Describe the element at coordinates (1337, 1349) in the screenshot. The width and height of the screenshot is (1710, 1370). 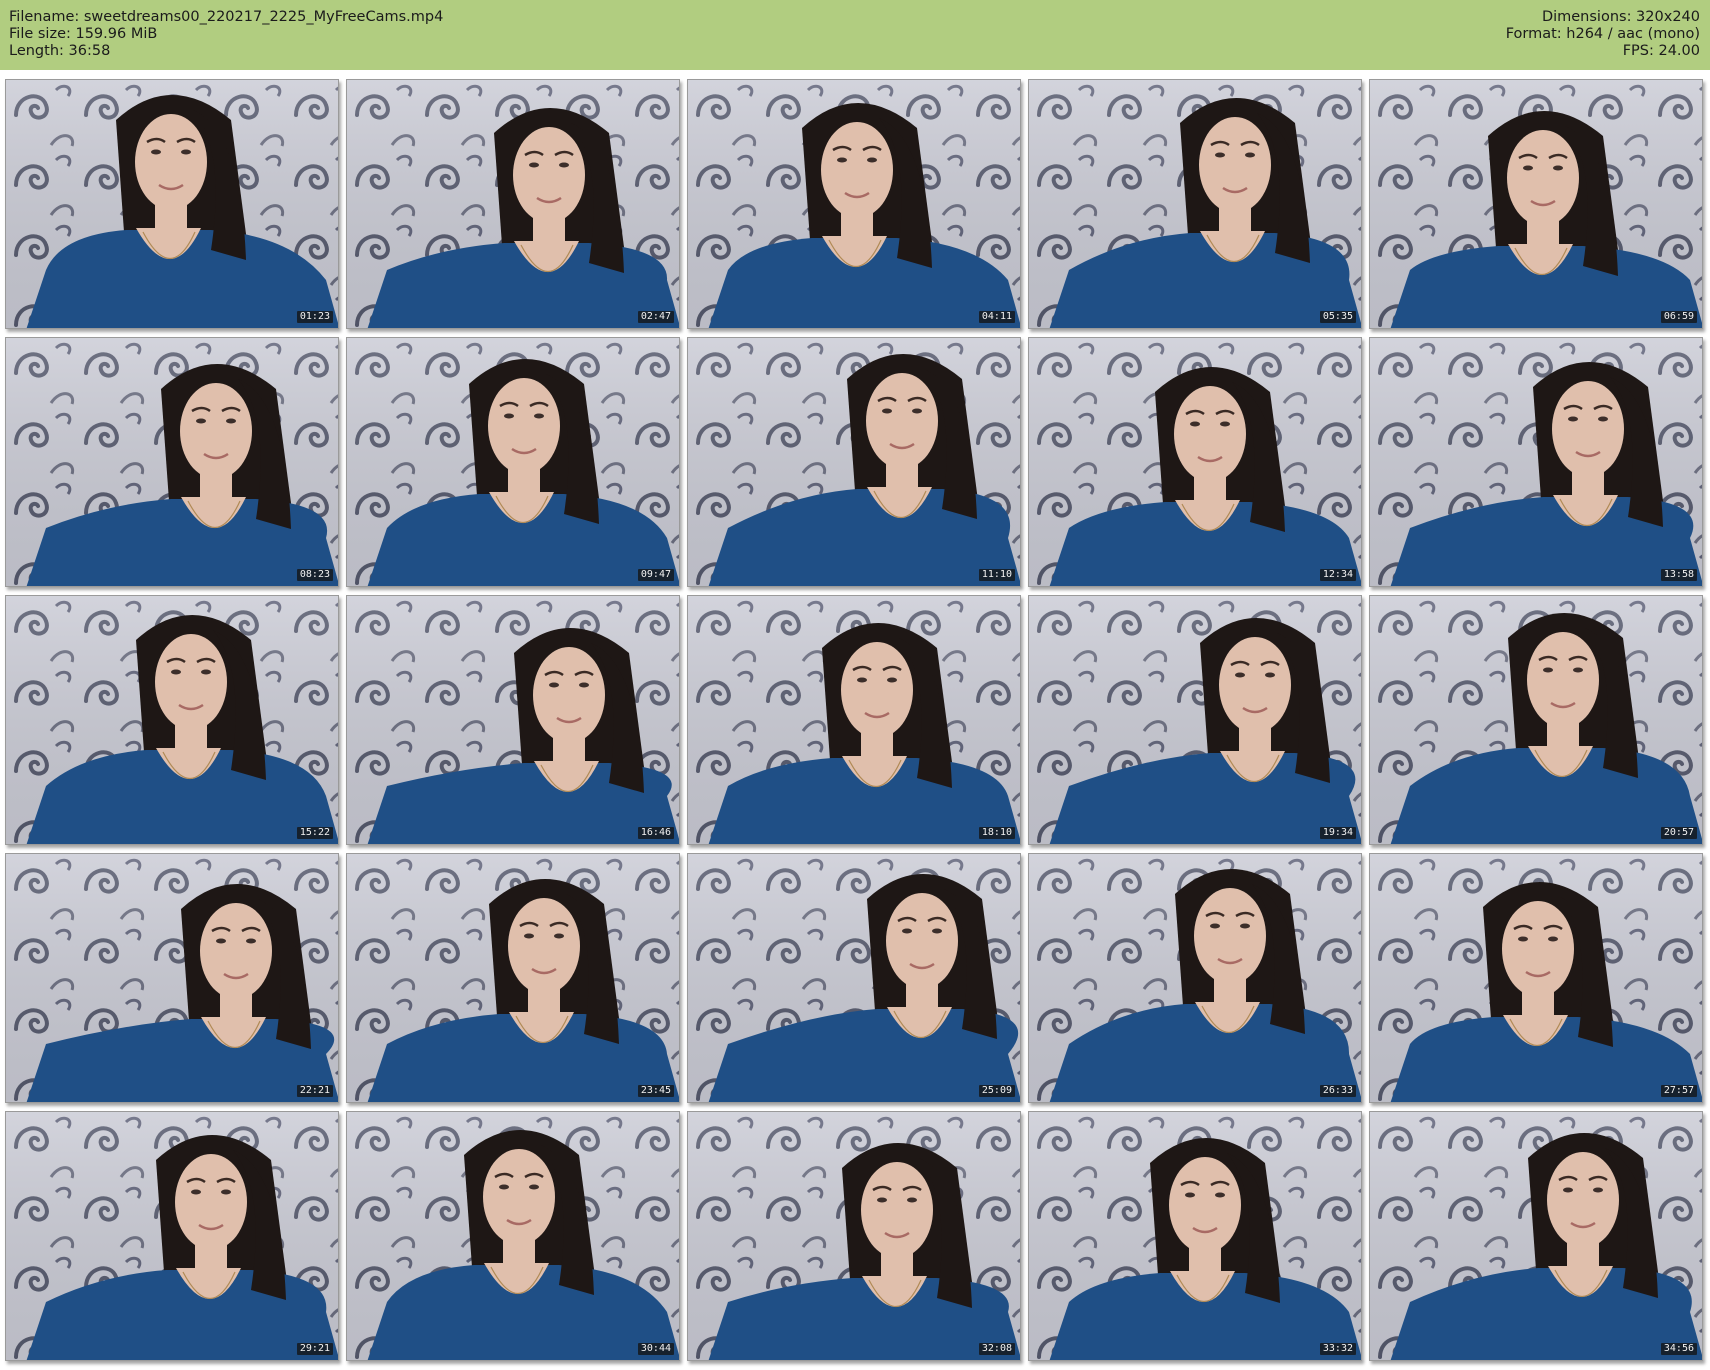
I see `timestamp-label: 33:32` at that location.